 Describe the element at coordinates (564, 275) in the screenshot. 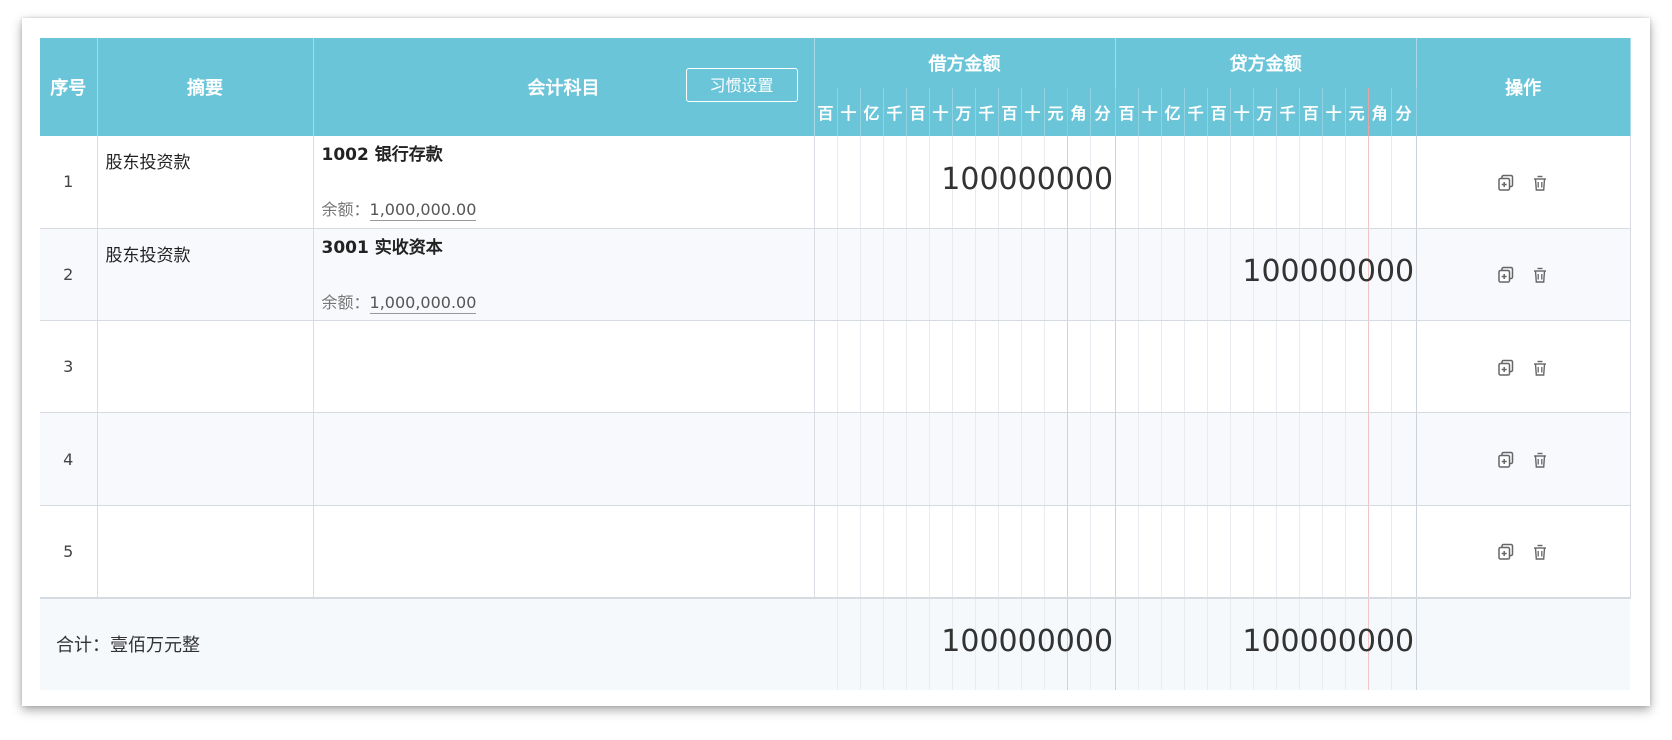

I see `account-select: 3001 实收资本 余额：1,000,000.00` at that location.